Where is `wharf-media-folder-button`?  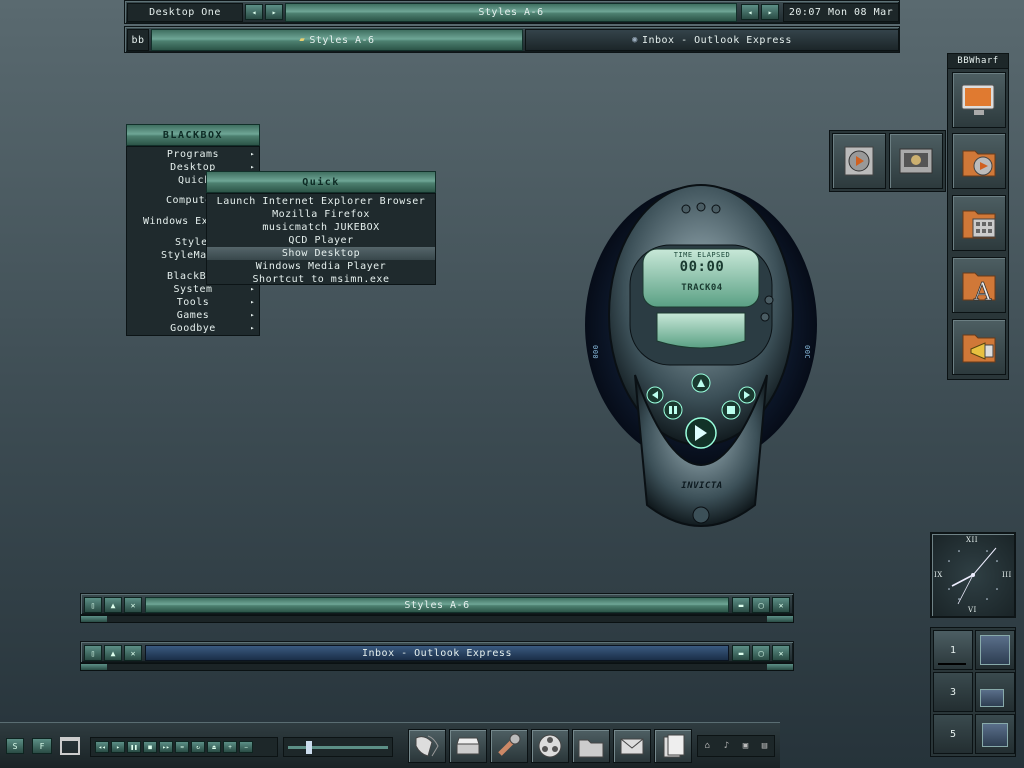
wharf-media-folder-button is located at coordinates (979, 161).